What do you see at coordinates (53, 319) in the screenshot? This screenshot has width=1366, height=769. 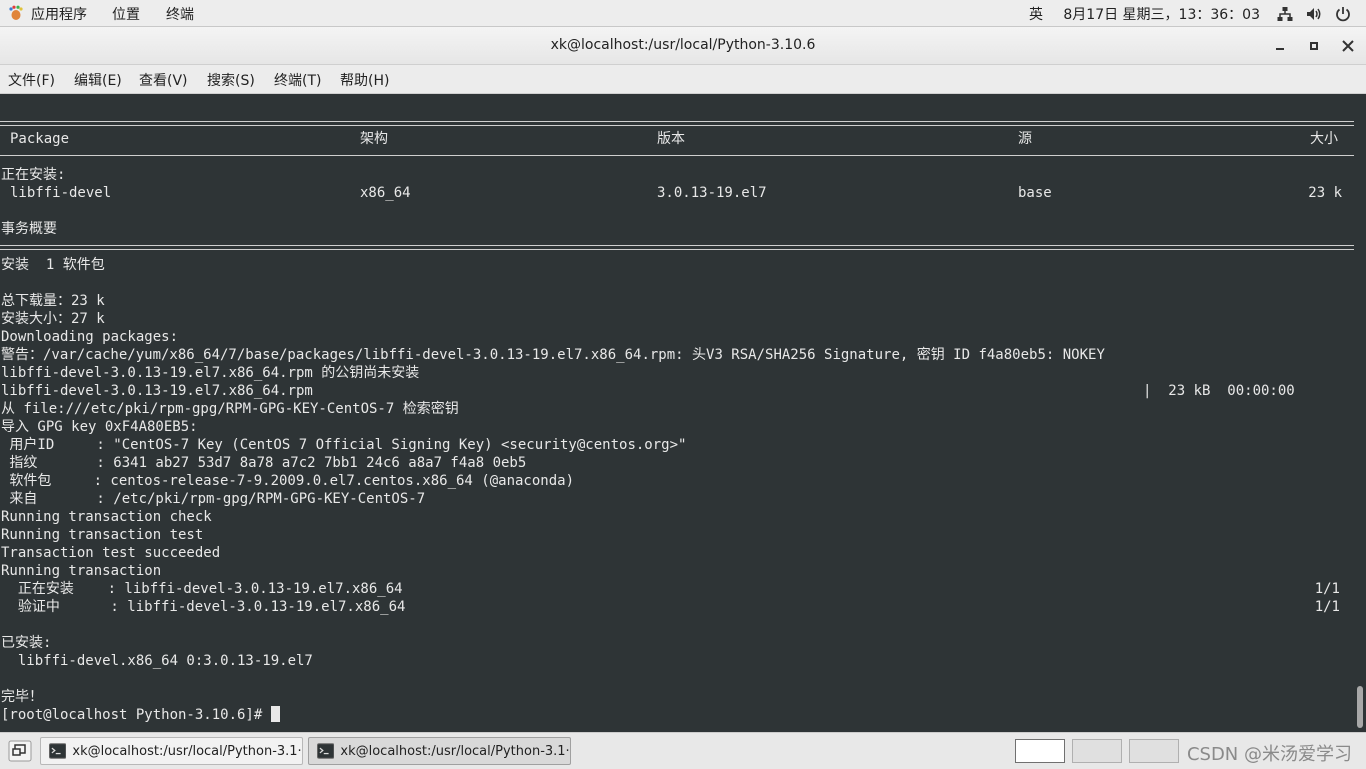 I see `terminal-line: 安装大小：27 k` at bounding box center [53, 319].